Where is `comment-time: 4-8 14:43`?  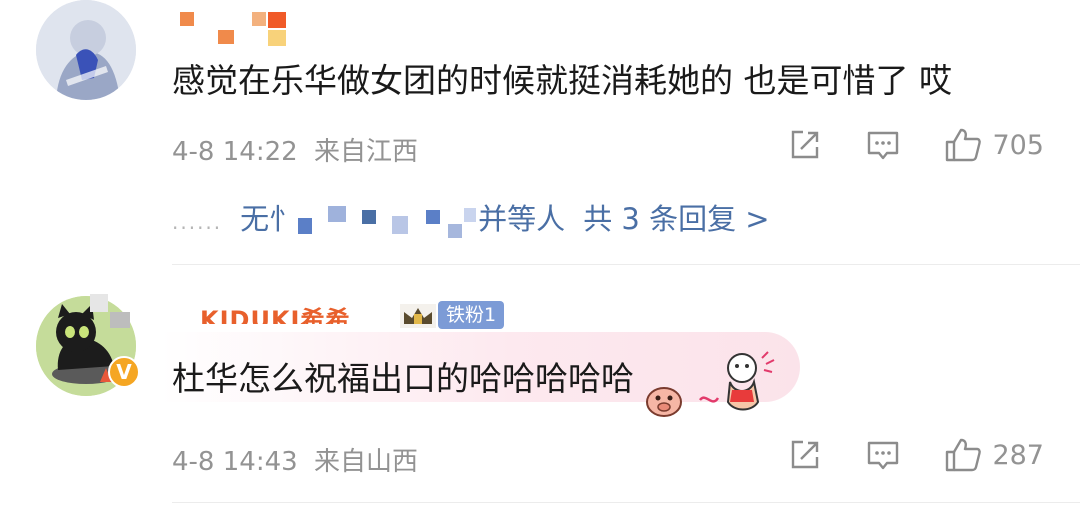
comment-time: 4-8 14:43 is located at coordinates (235, 462).